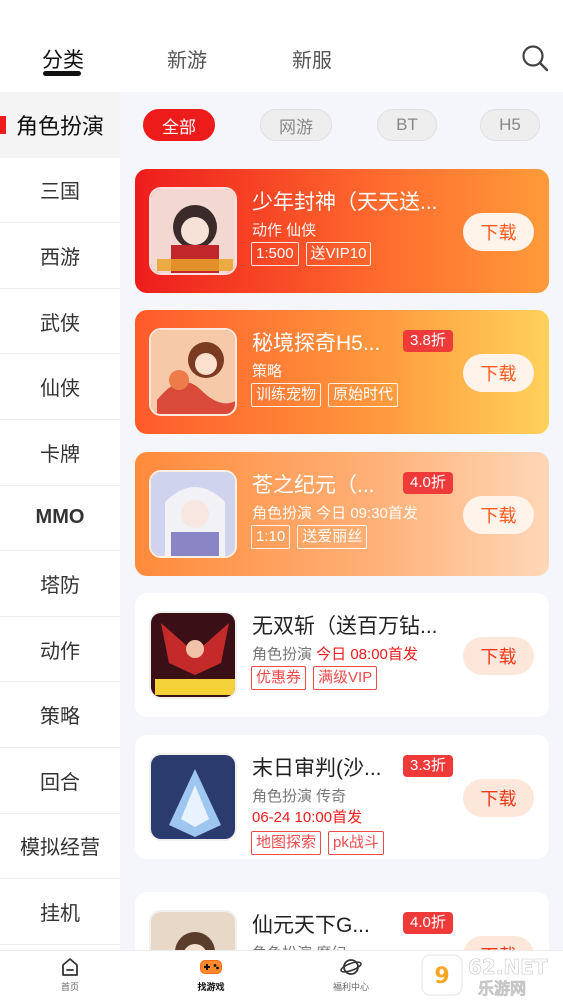 This screenshot has height=1000, width=563. I want to click on gamepad-icon, so click(211, 967).